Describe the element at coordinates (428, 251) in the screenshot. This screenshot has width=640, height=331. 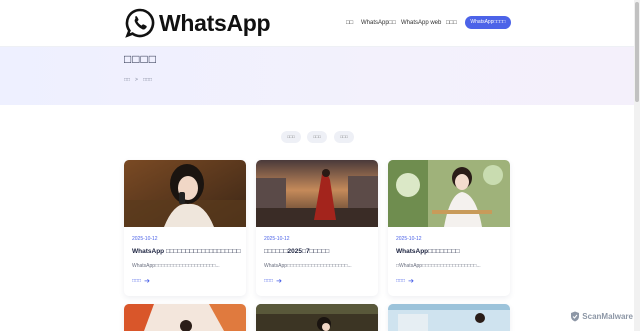
I see `article-title: WhatsApp□□□□□□□□` at that location.